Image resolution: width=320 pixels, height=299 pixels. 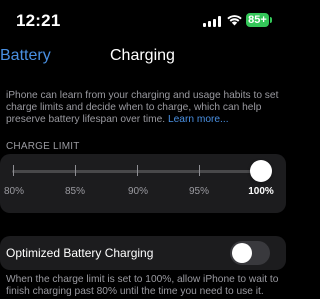 I want to click on charge-limit-header: CHARGE LIMIT, so click(x=43, y=146).